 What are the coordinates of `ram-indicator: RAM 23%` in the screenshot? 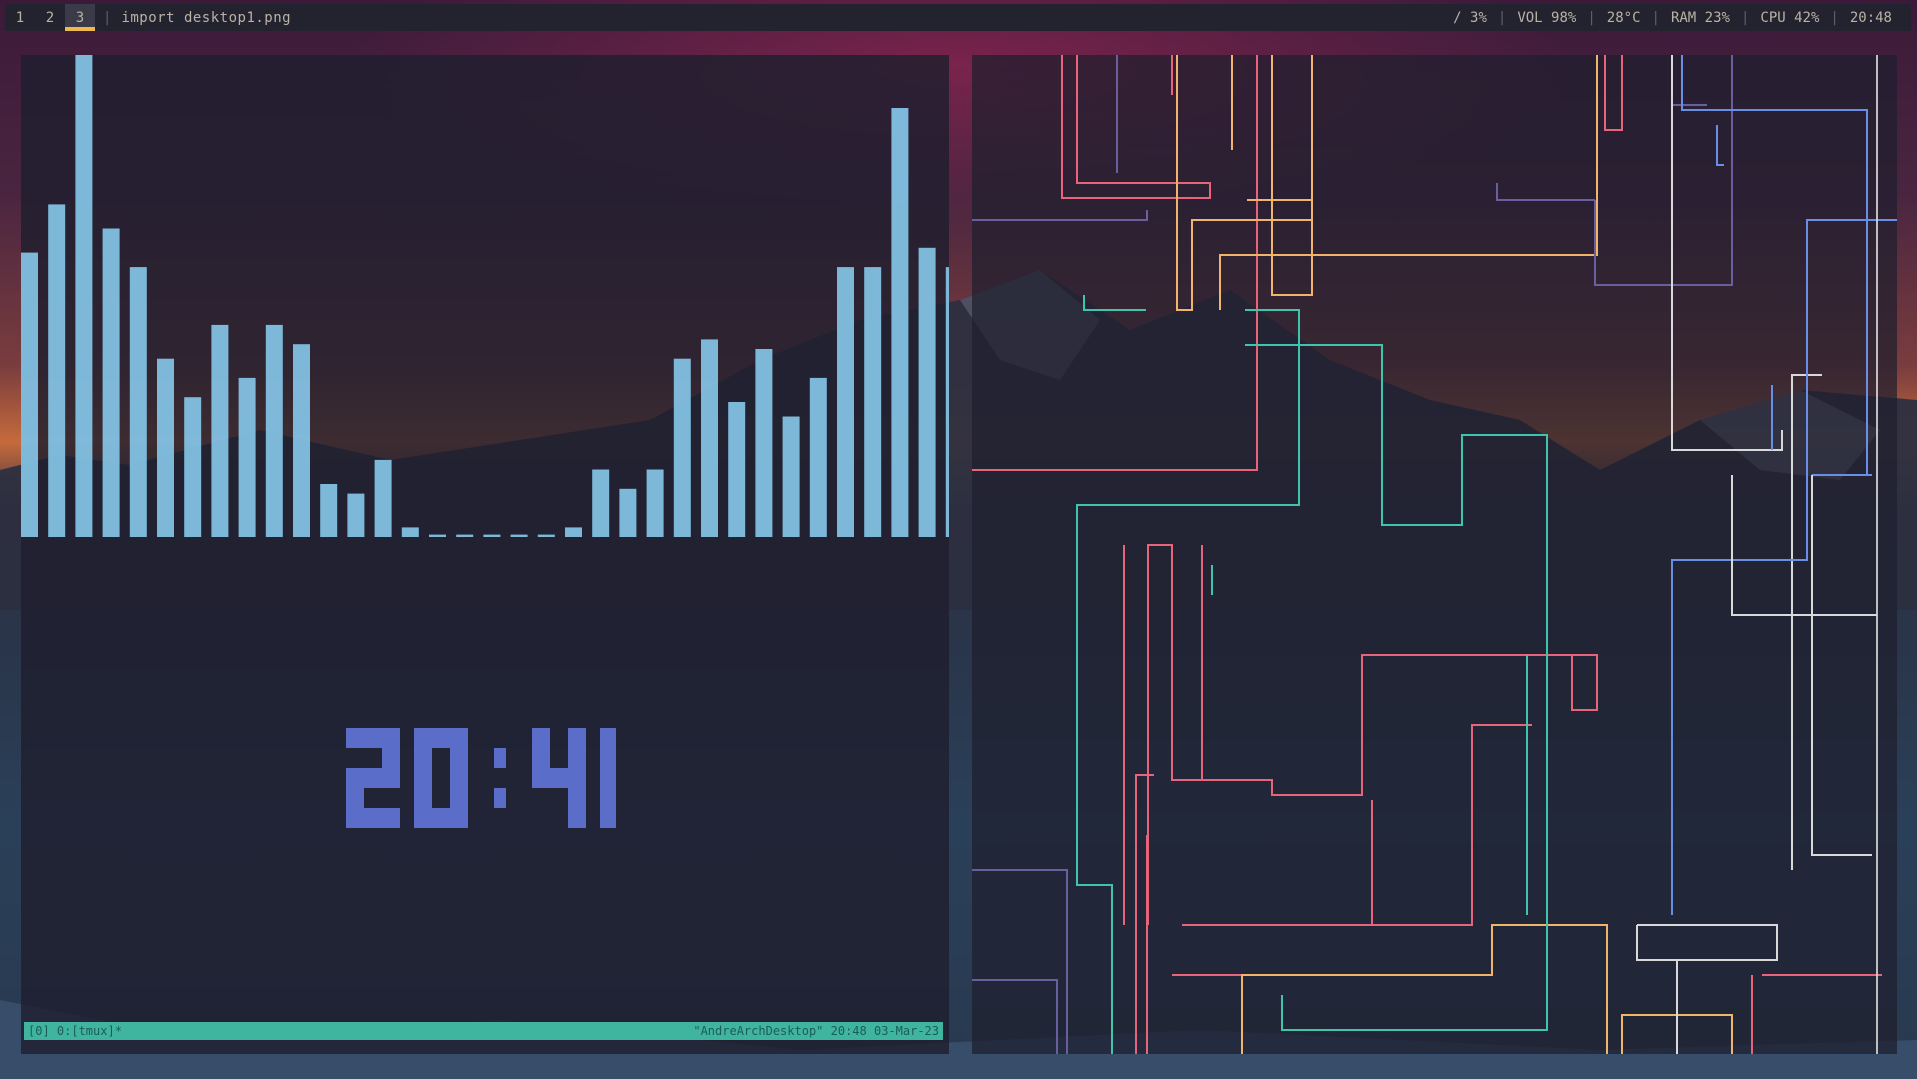 It's located at (1700, 17).